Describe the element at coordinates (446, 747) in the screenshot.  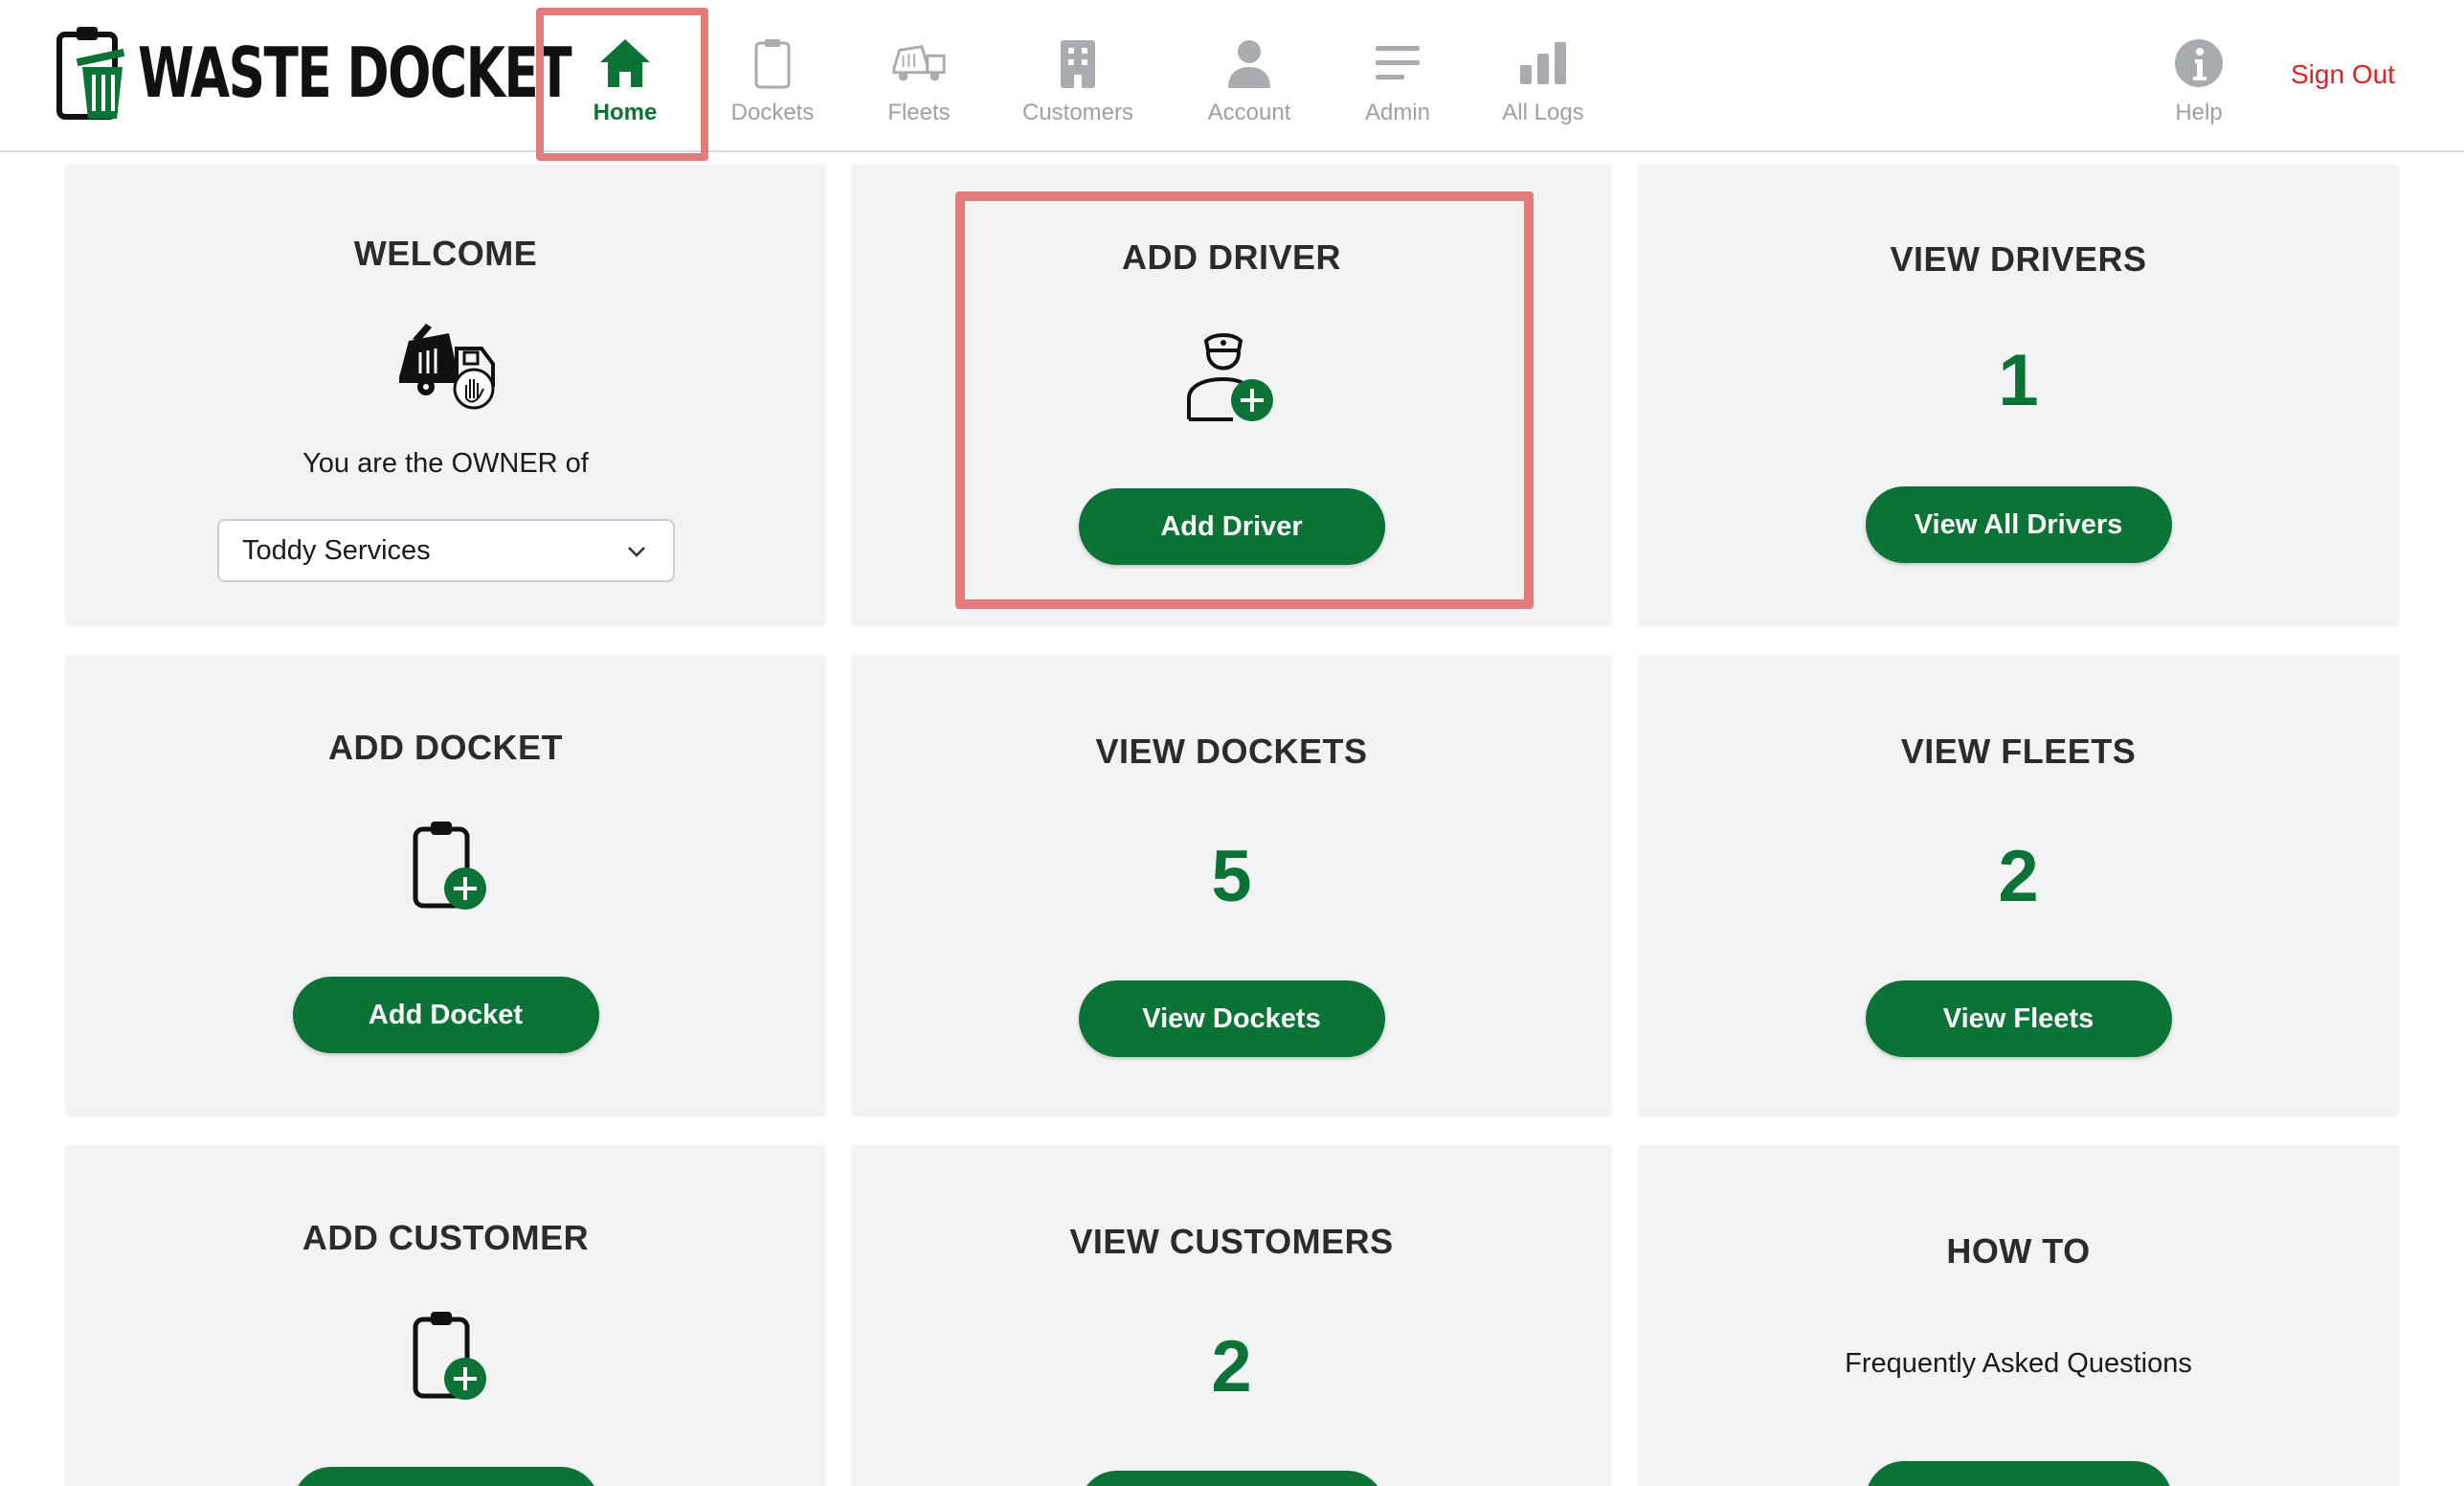
I see `add-docket-title: ADD DOCKET` at that location.